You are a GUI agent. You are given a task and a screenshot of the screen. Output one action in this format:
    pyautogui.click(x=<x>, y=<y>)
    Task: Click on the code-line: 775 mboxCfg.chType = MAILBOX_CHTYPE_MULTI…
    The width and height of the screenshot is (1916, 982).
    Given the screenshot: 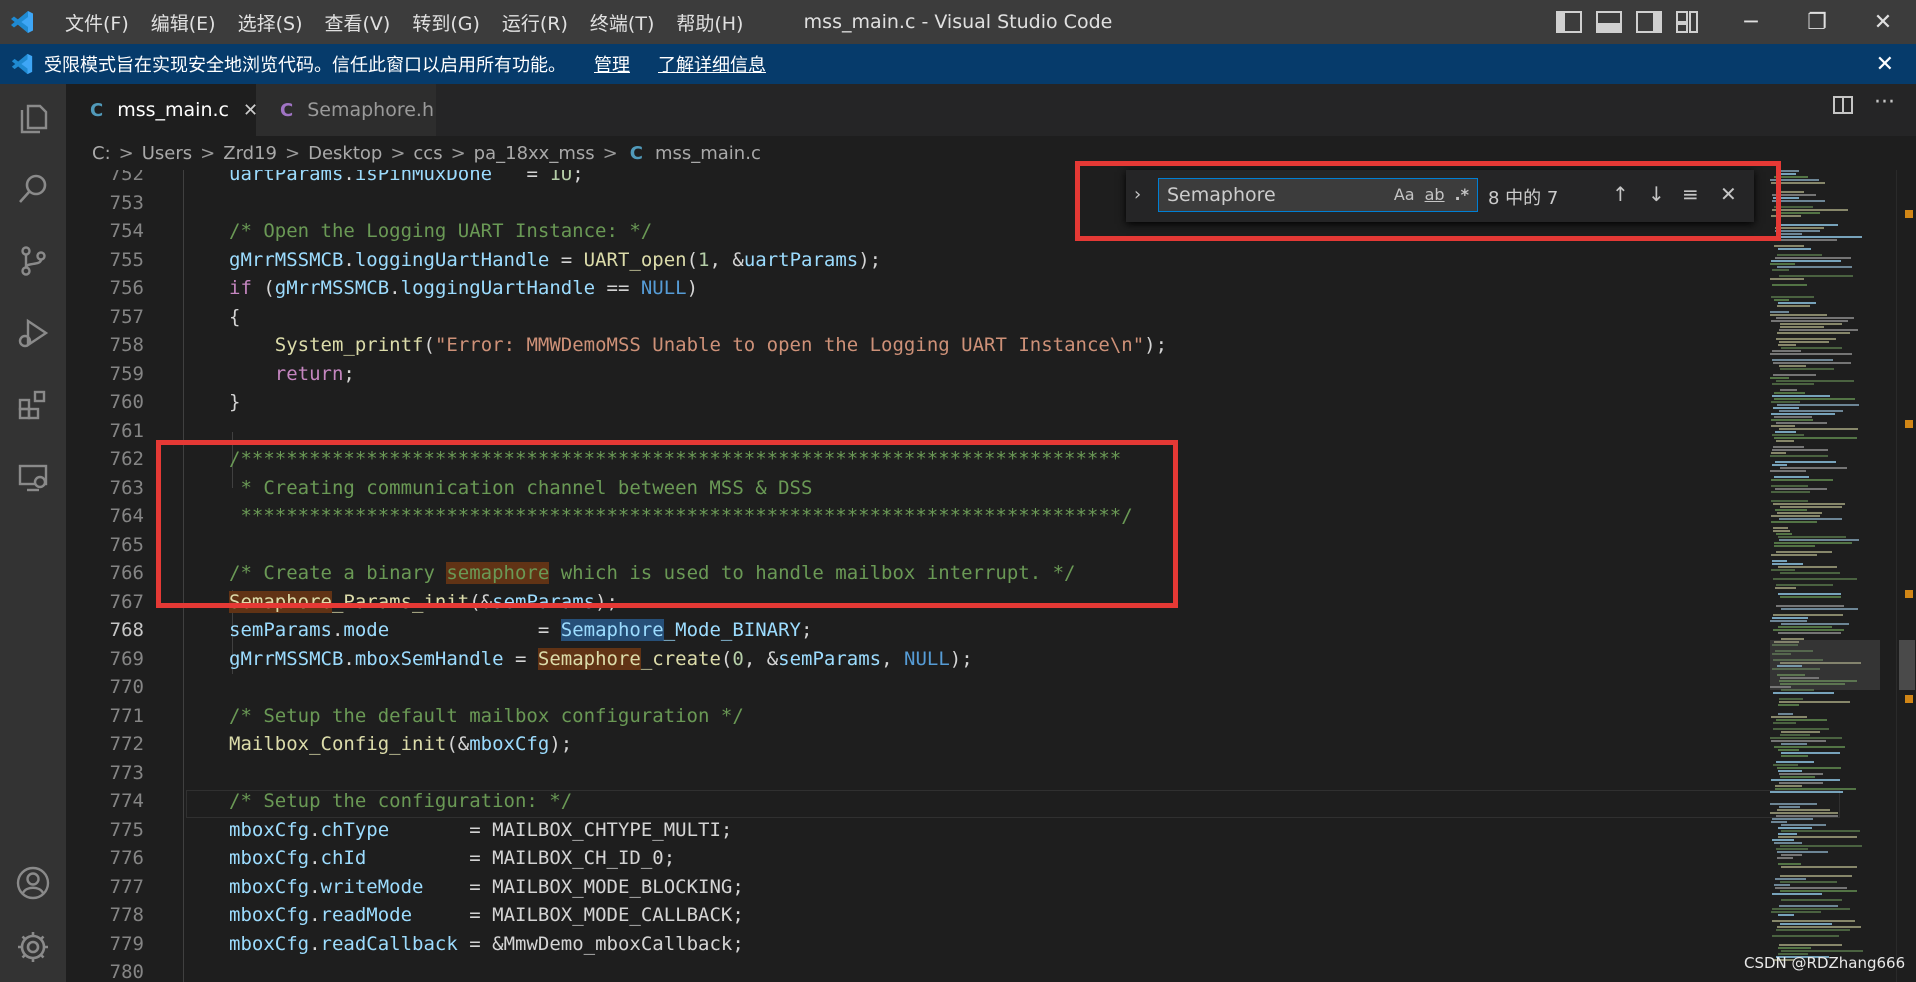 What is the action you would take?
    pyautogui.click(x=916, y=830)
    